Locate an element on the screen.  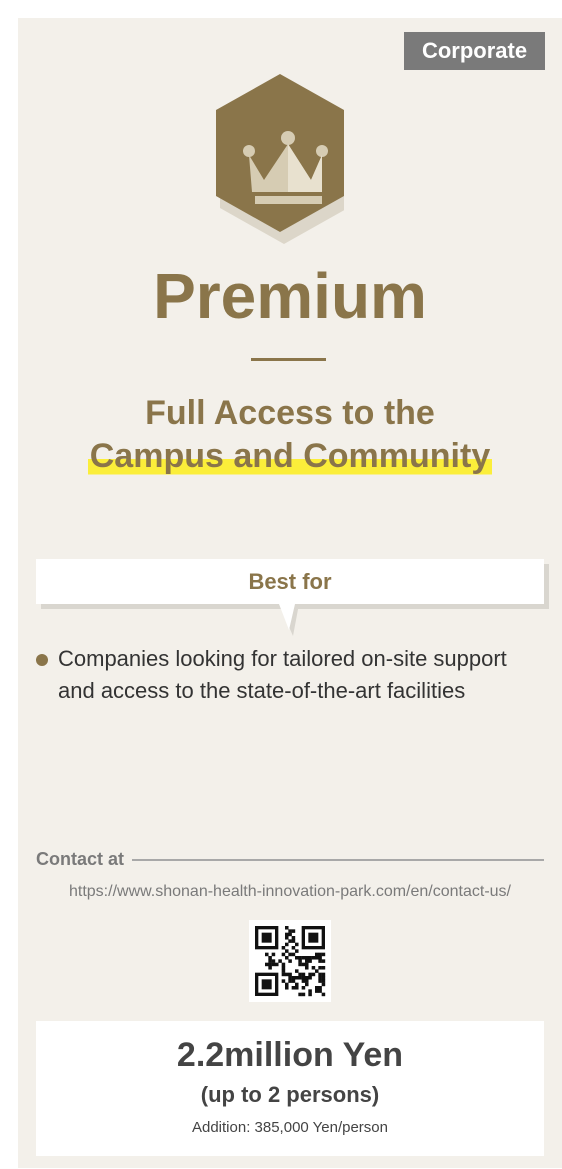
best-for-box: Best for is located at coordinates (290, 581).